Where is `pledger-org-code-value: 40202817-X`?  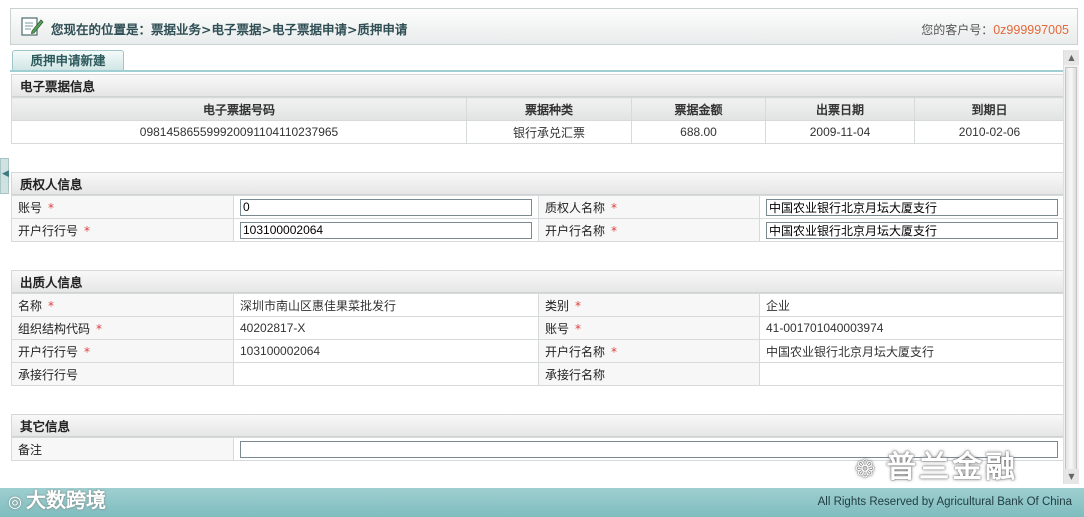 pledger-org-code-value: 40202817-X is located at coordinates (386, 328).